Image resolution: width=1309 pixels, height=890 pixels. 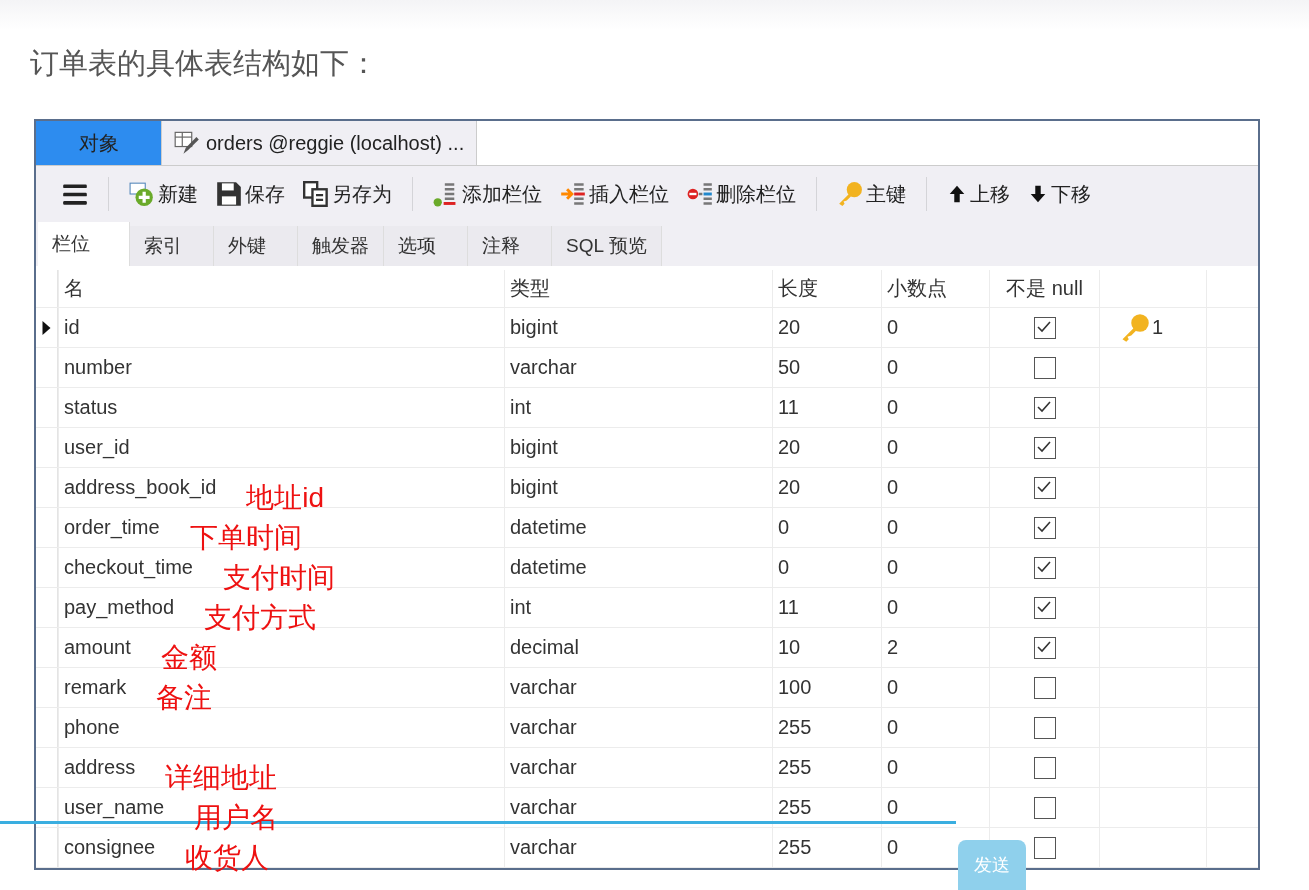 I want to click on handwritten-note: 备注, so click(x=184, y=697).